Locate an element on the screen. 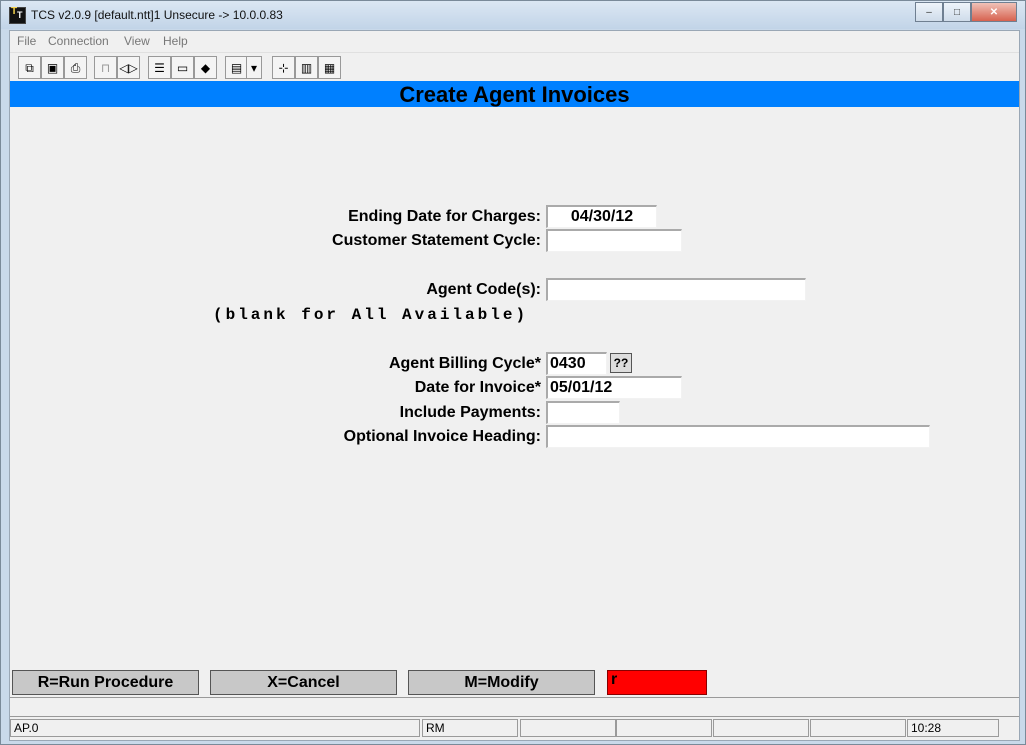  command-input: r is located at coordinates (657, 682).